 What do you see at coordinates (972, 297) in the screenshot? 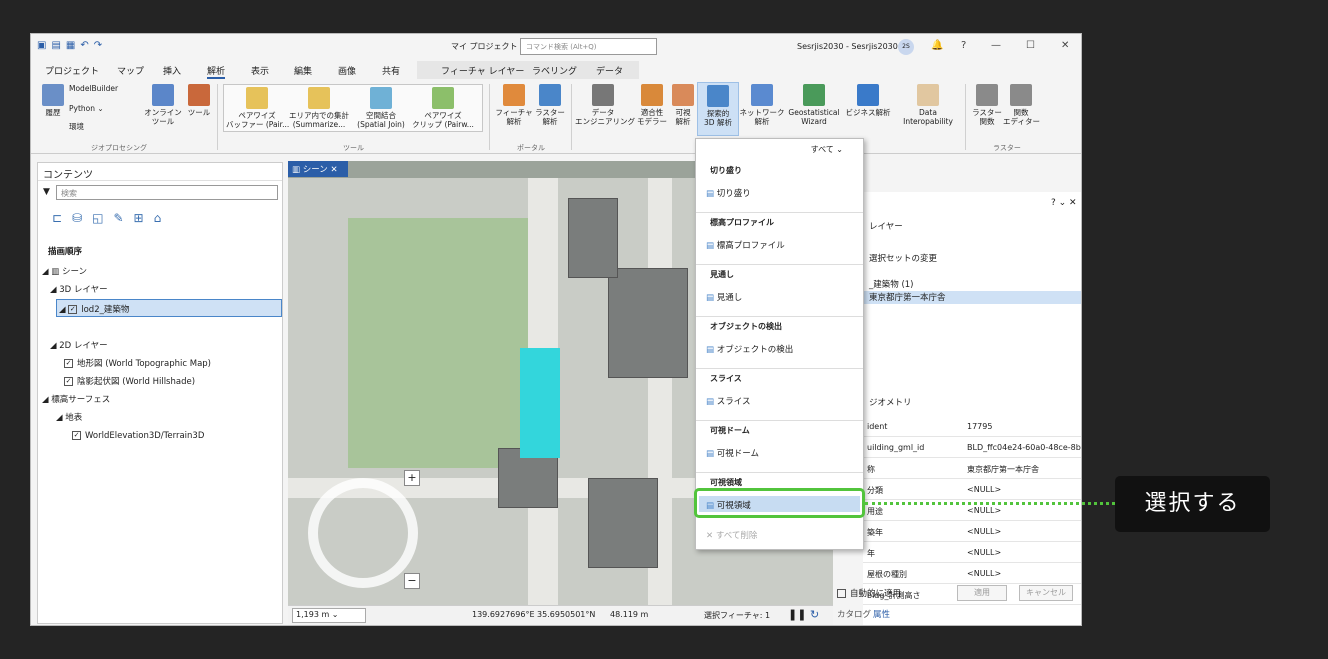
I see `attr-feature: 東京都庁第一本庁舎` at bounding box center [972, 297].